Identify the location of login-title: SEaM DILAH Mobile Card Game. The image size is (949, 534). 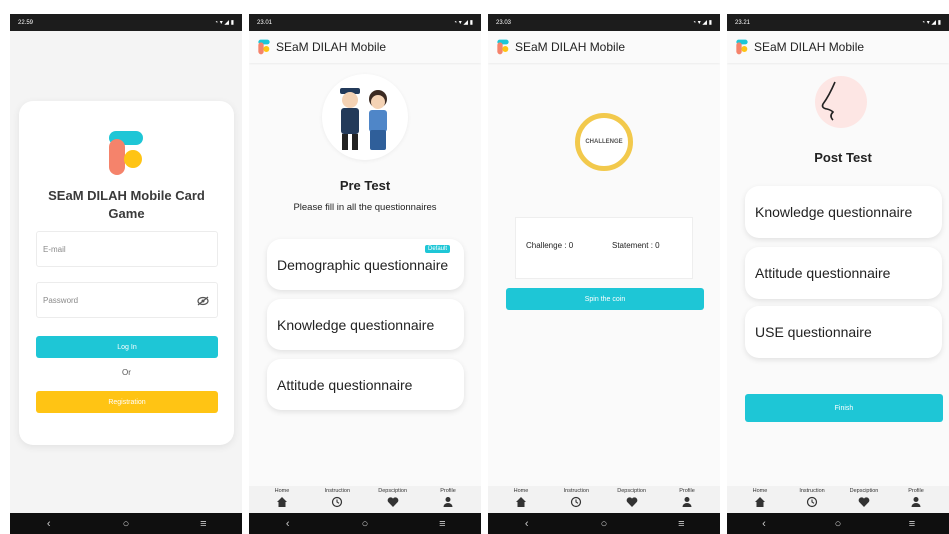
(126, 204).